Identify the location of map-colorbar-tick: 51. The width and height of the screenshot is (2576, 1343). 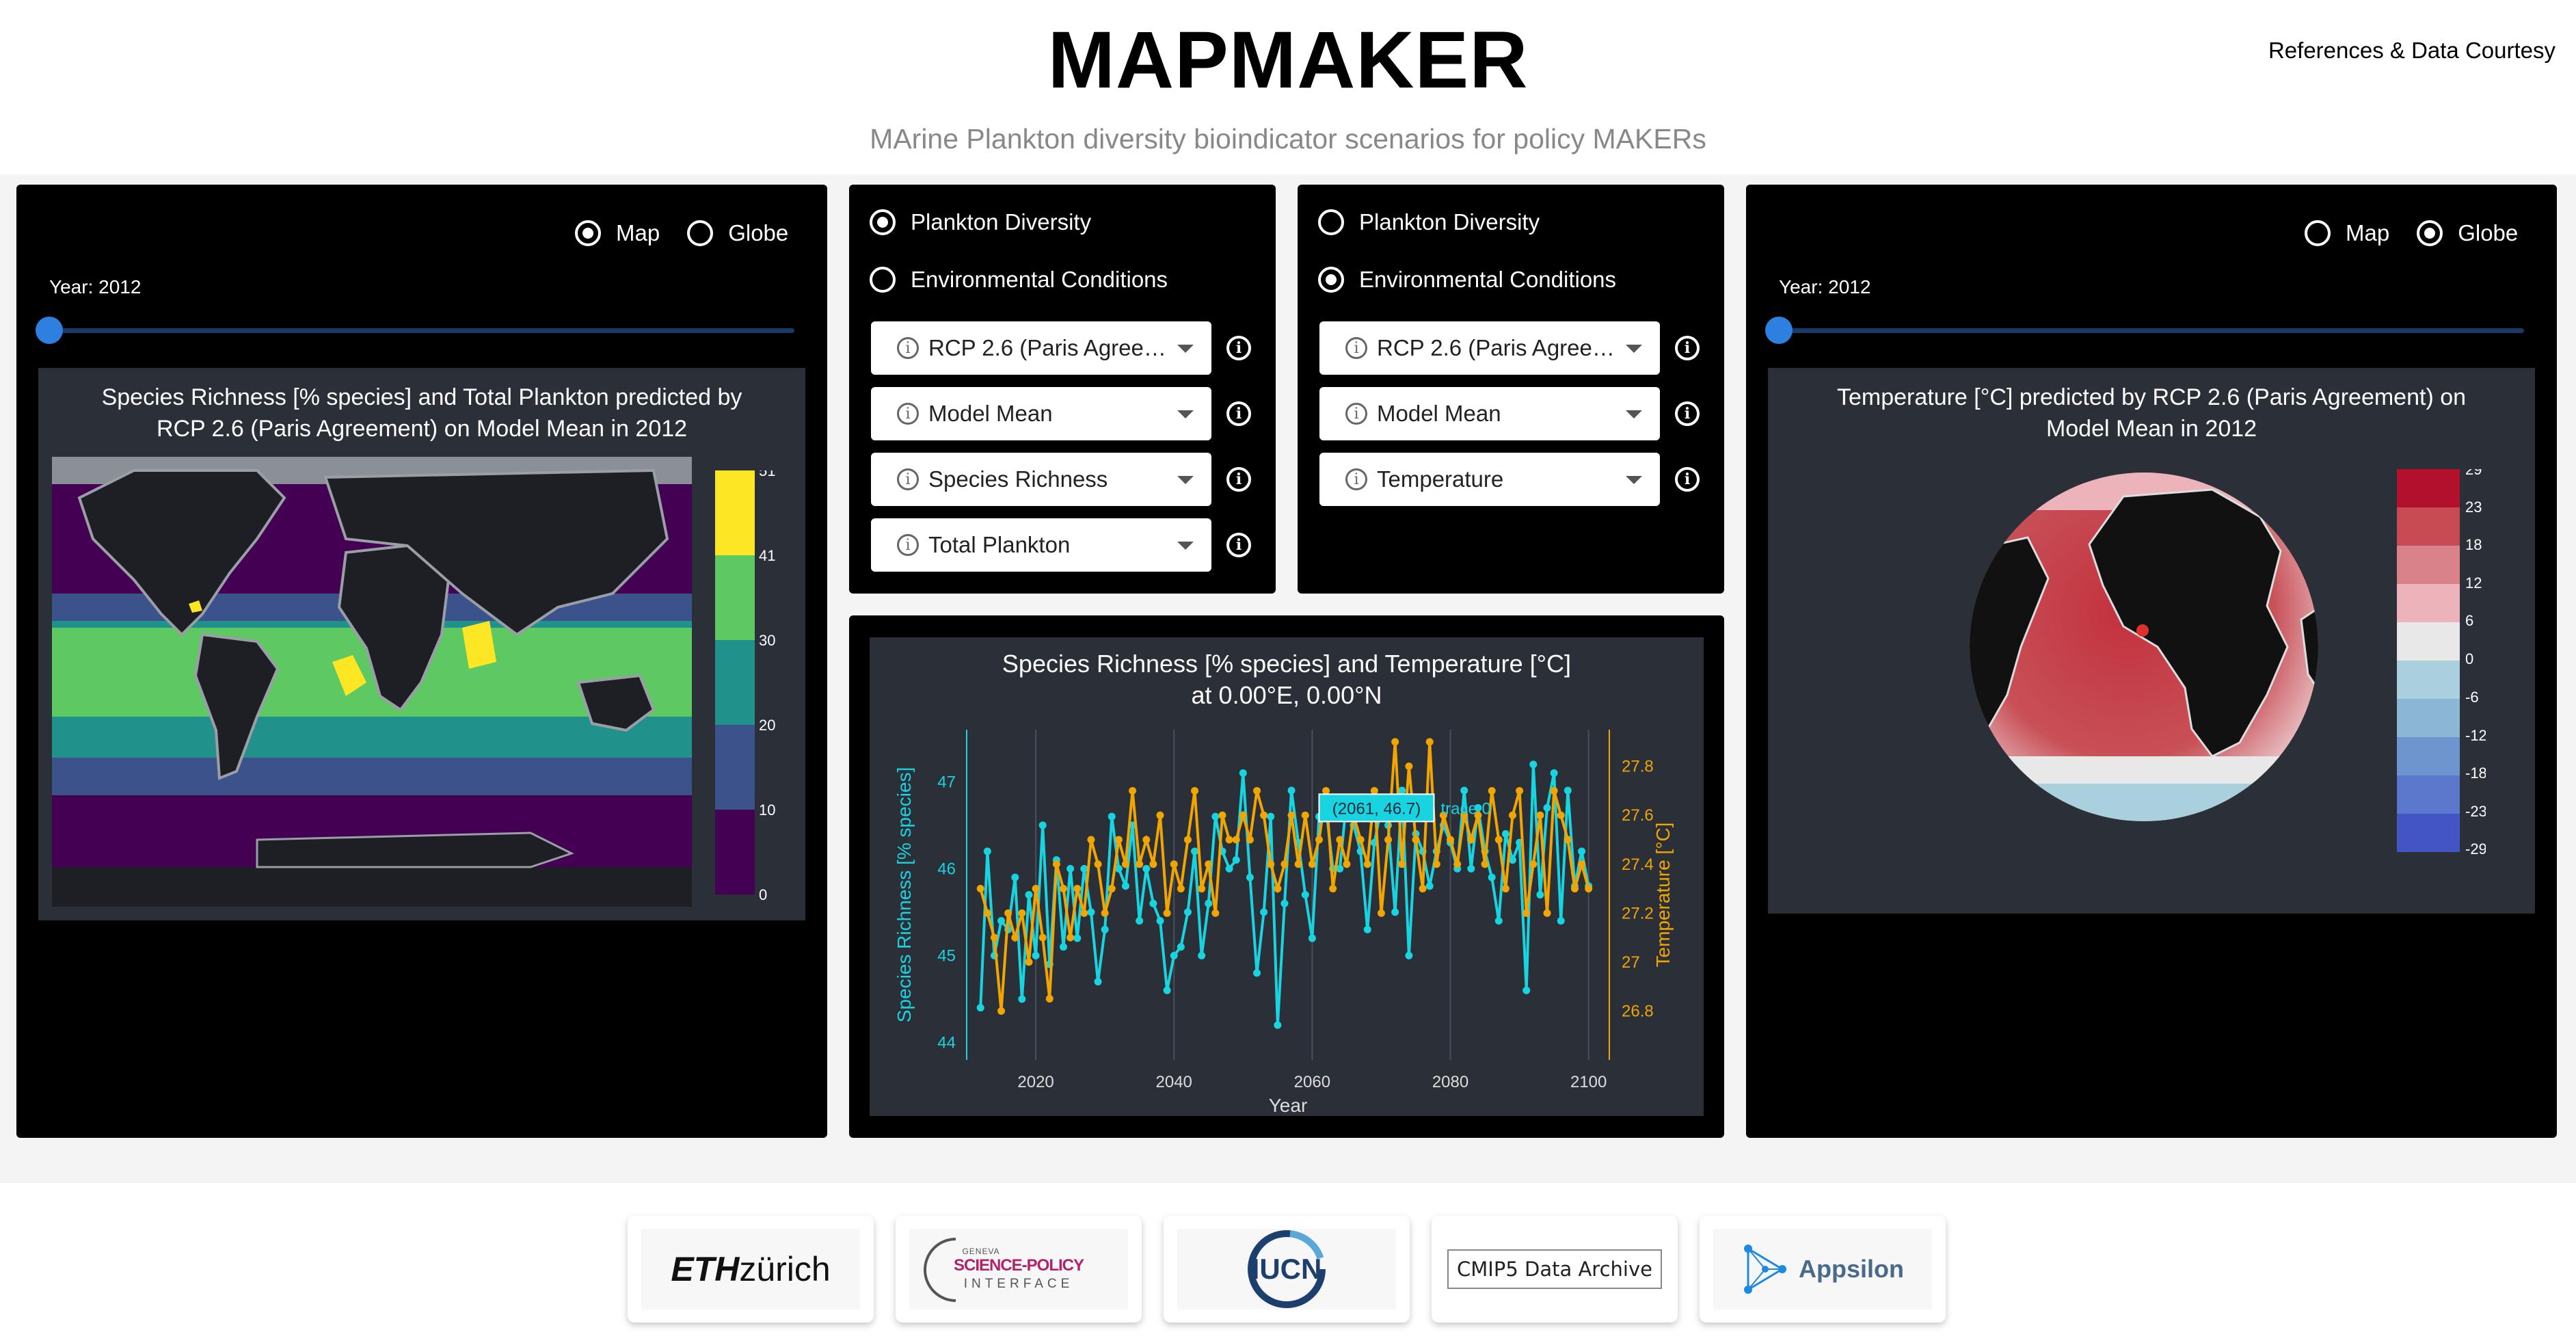
(767, 474).